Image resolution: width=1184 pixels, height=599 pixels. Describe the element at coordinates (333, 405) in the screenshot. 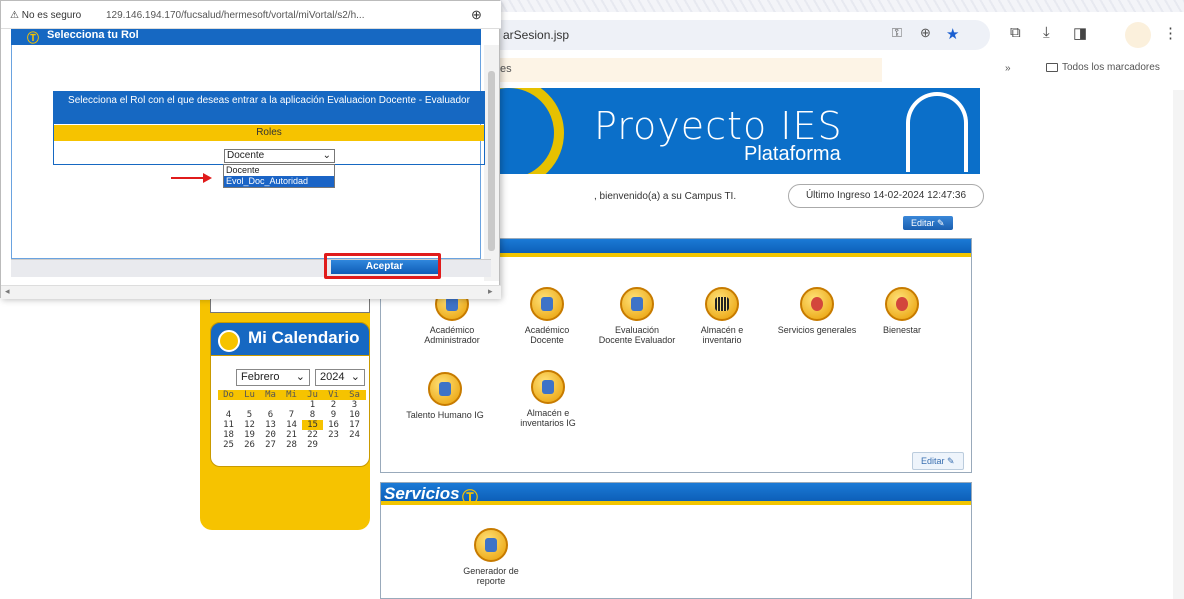

I see `calendar-day: 2` at that location.